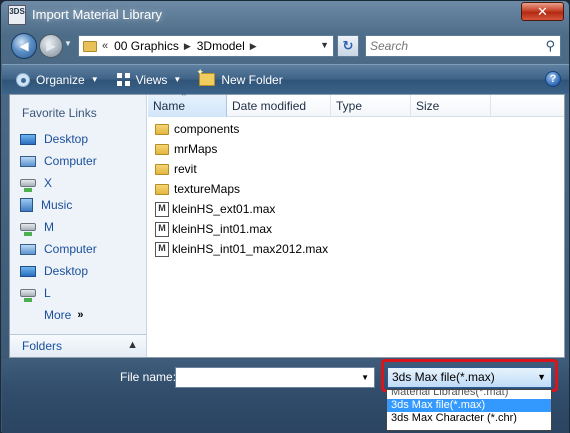 This screenshot has height=433, width=570. I want to click on favorite-links-heading: Favorite Links, so click(59, 113).